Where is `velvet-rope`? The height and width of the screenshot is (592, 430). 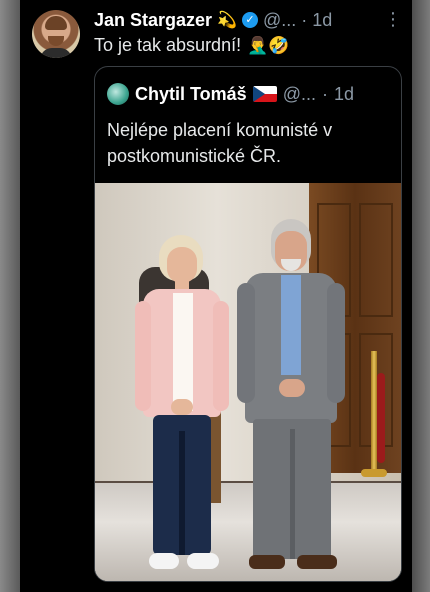
velvet-rope is located at coordinates (381, 418).